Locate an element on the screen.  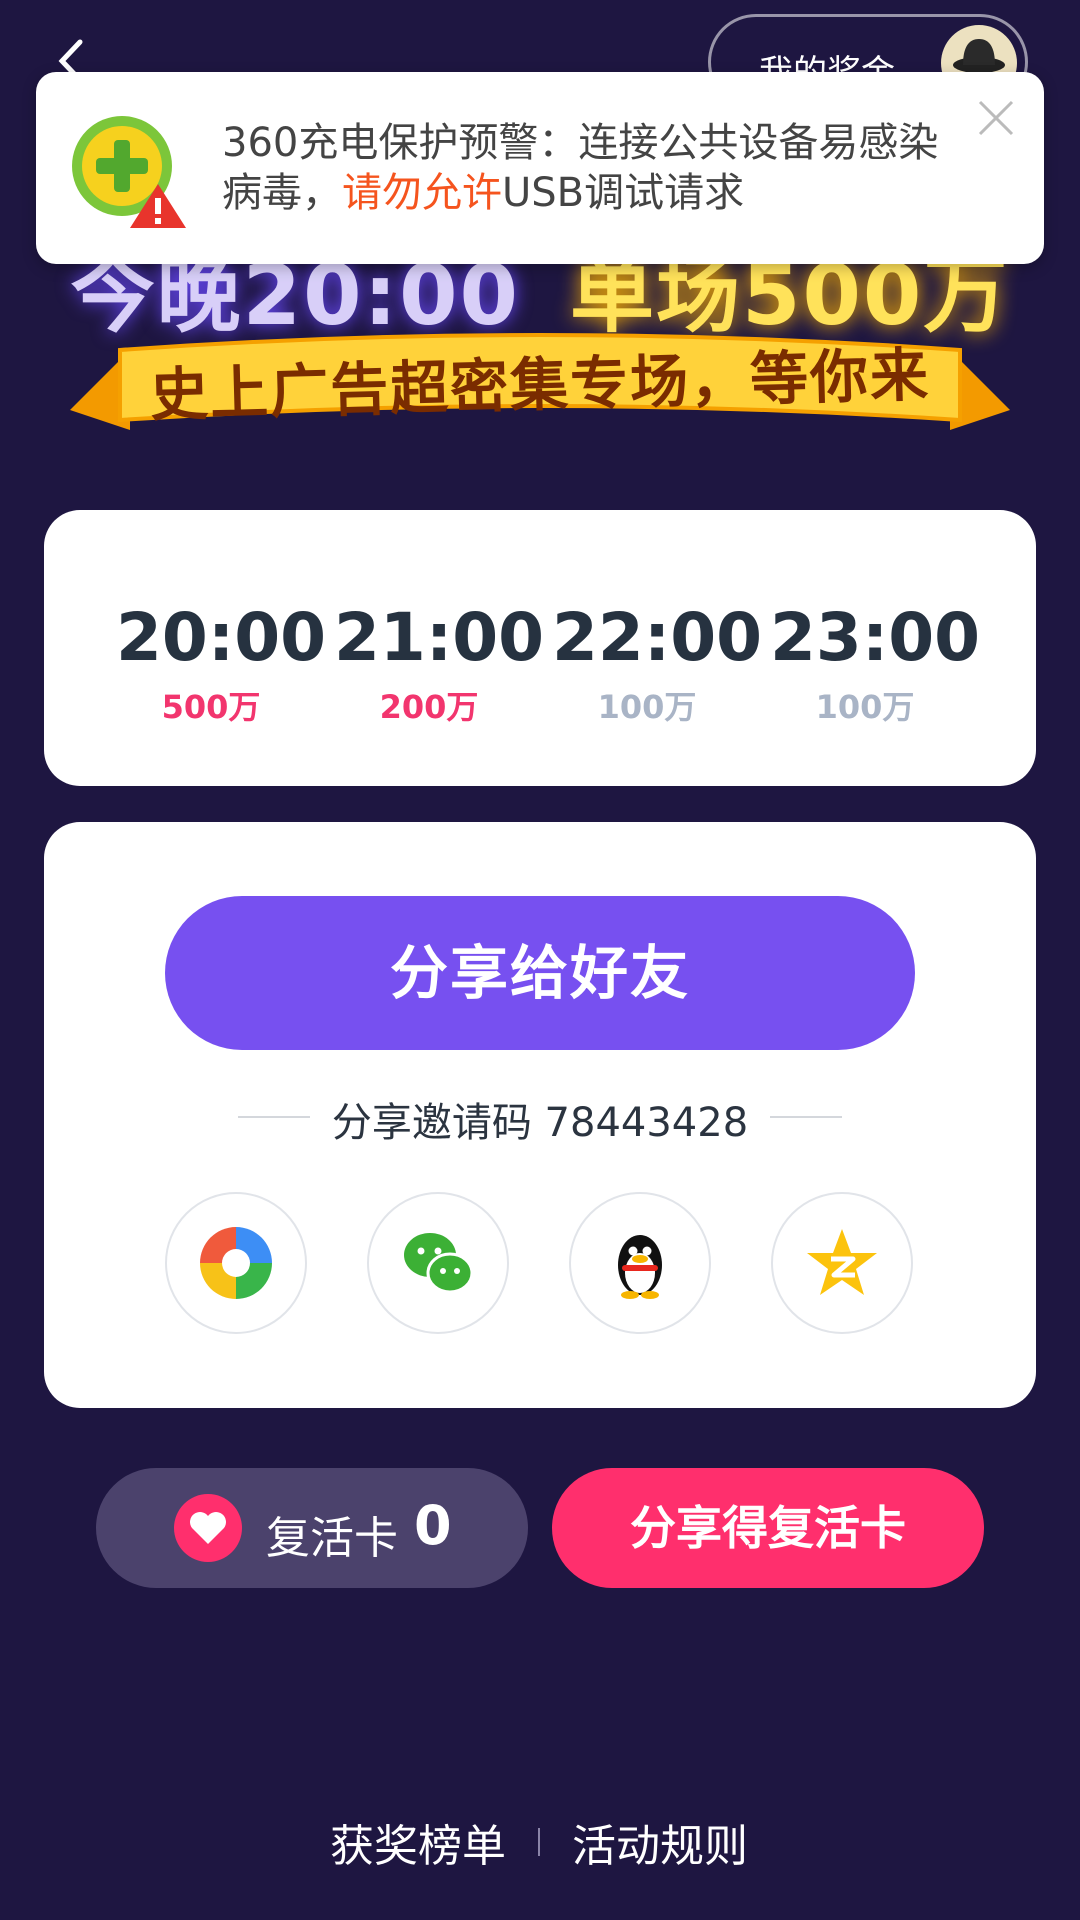
share-wechat-button is located at coordinates (438, 1263).